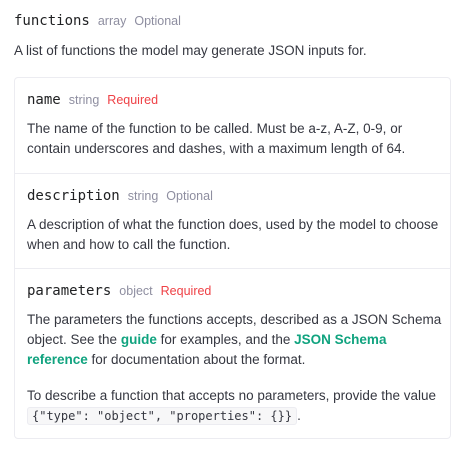  I want to click on child-param-header: parameters object Required, so click(119, 291).